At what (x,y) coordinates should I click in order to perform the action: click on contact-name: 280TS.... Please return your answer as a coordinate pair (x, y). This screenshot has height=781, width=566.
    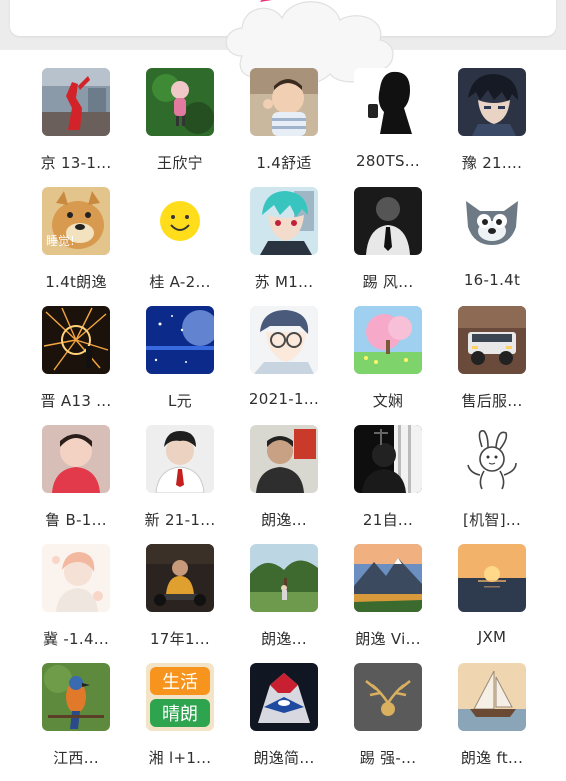
    Looking at the image, I should click on (388, 161).